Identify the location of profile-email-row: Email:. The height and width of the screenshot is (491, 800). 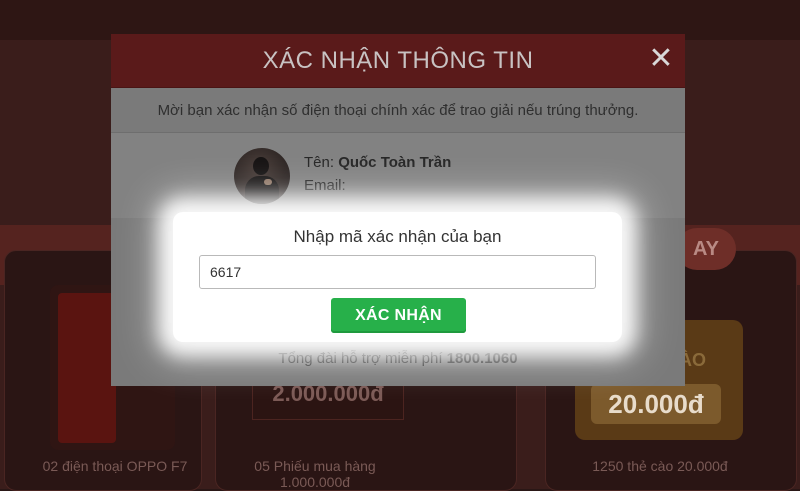
(325, 185).